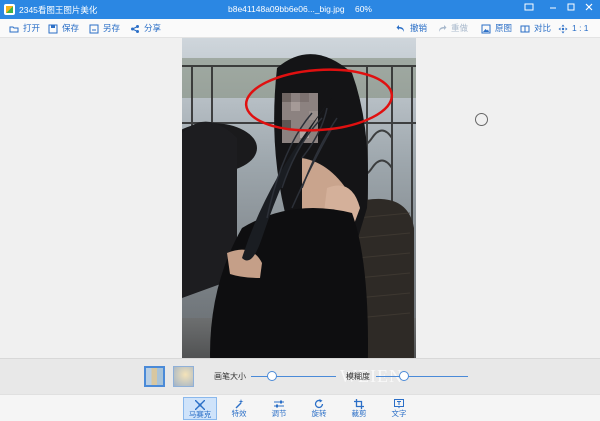 The height and width of the screenshot is (421, 600). I want to click on undo-button: 撤销, so click(411, 28).